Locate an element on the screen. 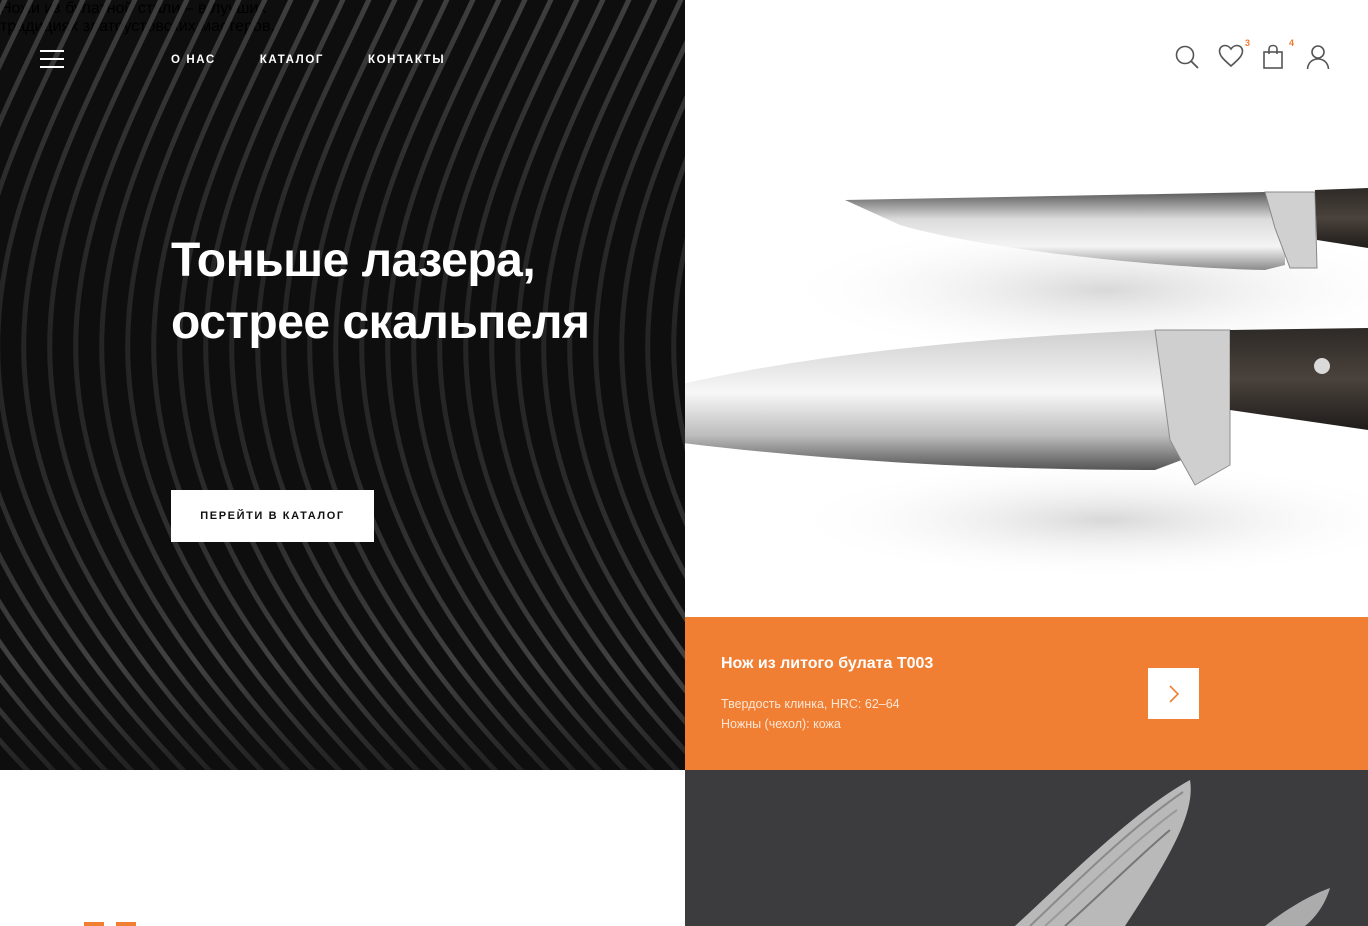 The width and height of the screenshot is (1368, 926). damascus-knife-picture is located at coordinates (1172, 853).